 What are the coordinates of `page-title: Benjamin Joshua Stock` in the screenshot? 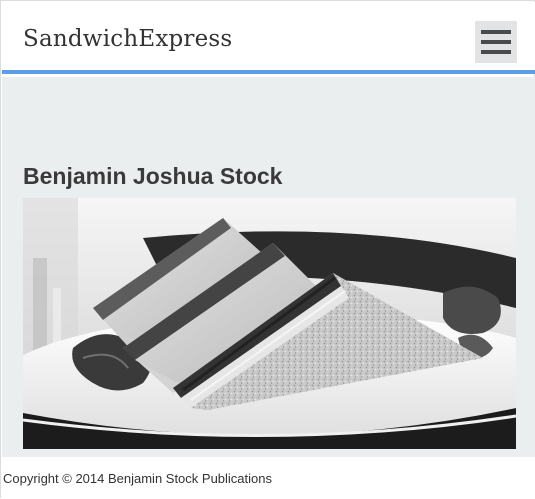 It's located at (153, 176).